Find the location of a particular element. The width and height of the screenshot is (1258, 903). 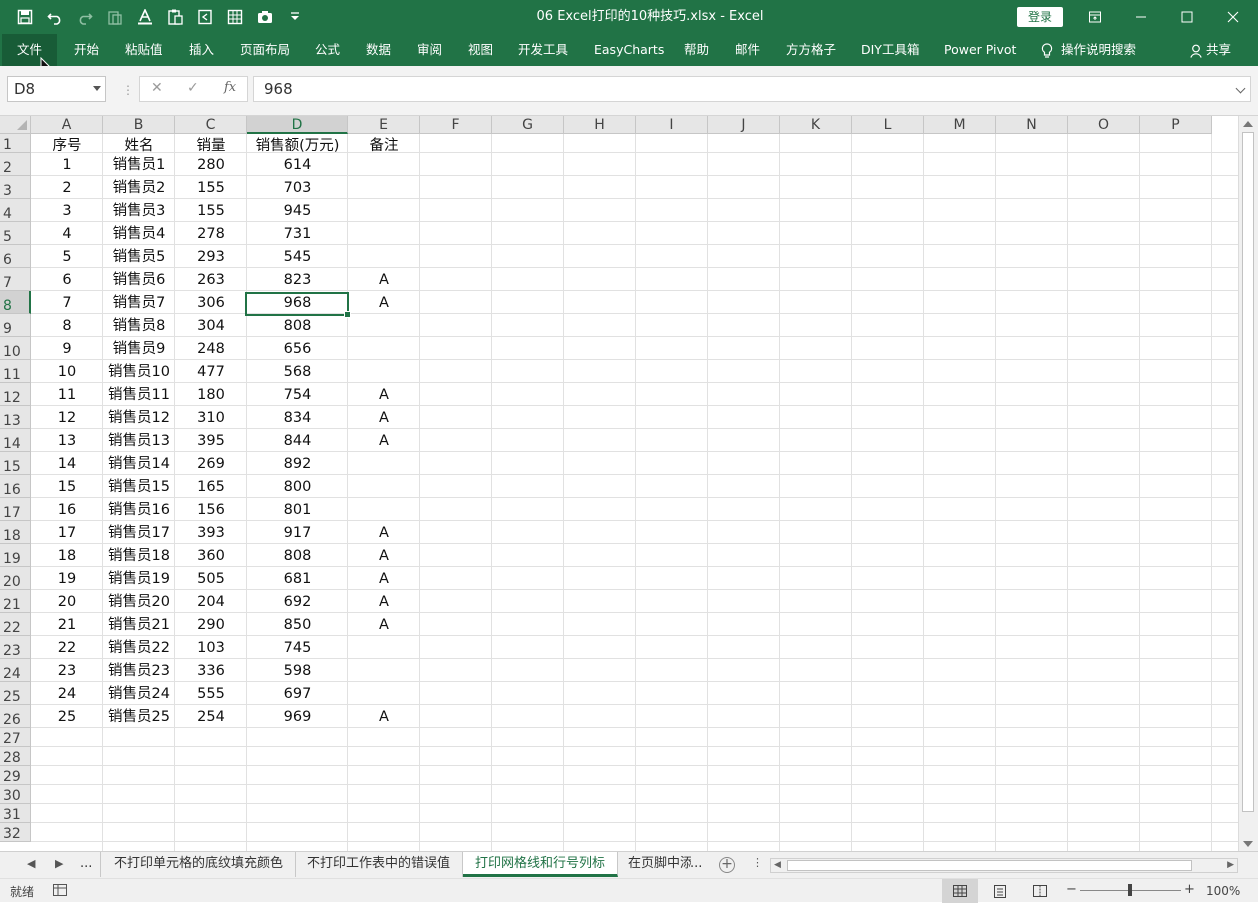

row-header-11: 11 is located at coordinates (15, 371).